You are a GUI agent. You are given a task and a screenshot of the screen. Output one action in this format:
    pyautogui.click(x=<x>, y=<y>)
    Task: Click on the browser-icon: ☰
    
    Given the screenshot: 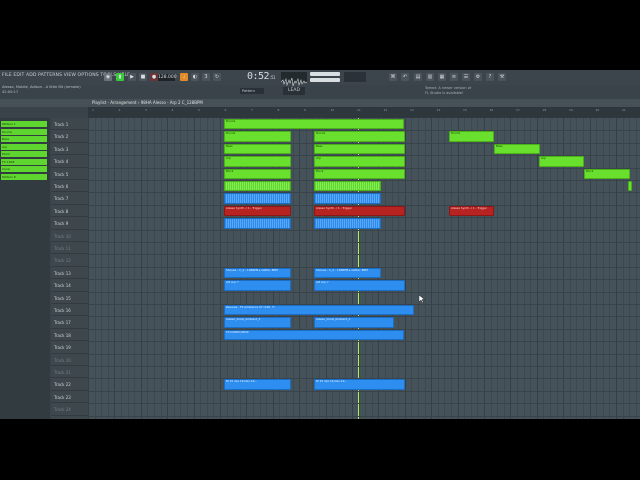 What is the action you would take?
    pyautogui.click(x=466, y=77)
    